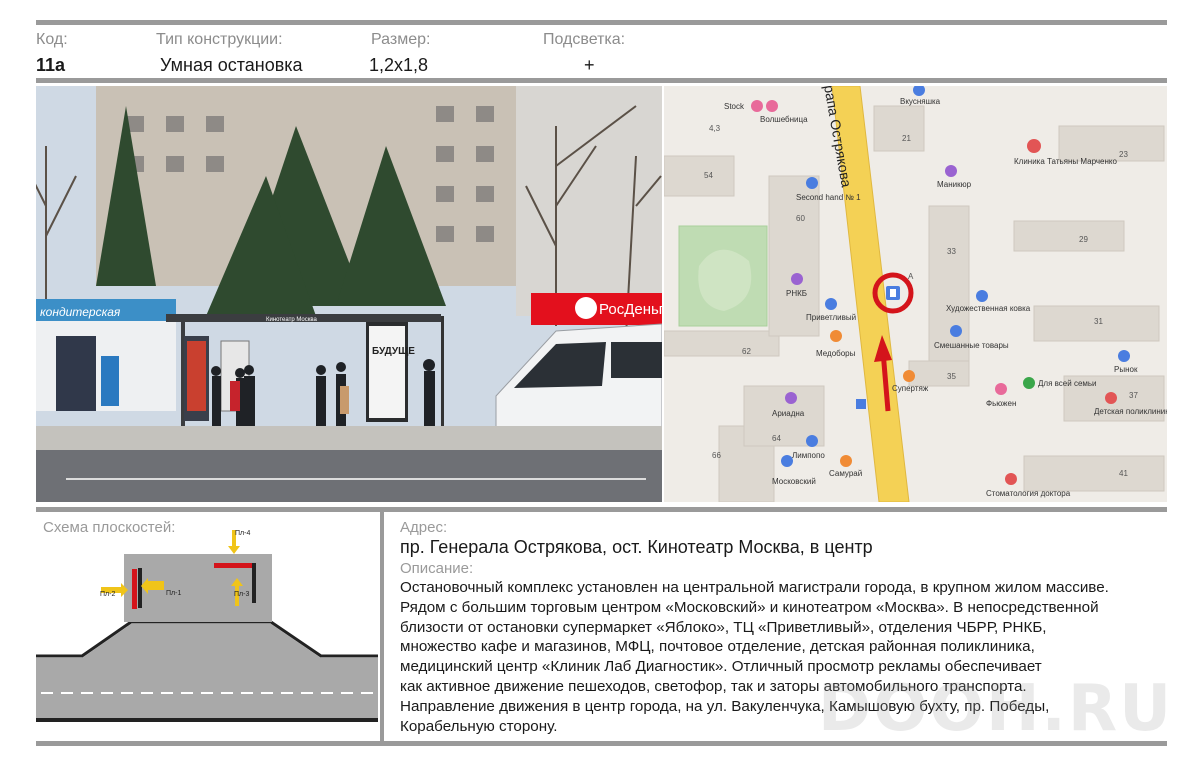 The height and width of the screenshot is (768, 1200). What do you see at coordinates (951, 251) in the screenshot?
I see `house-33: 33` at bounding box center [951, 251].